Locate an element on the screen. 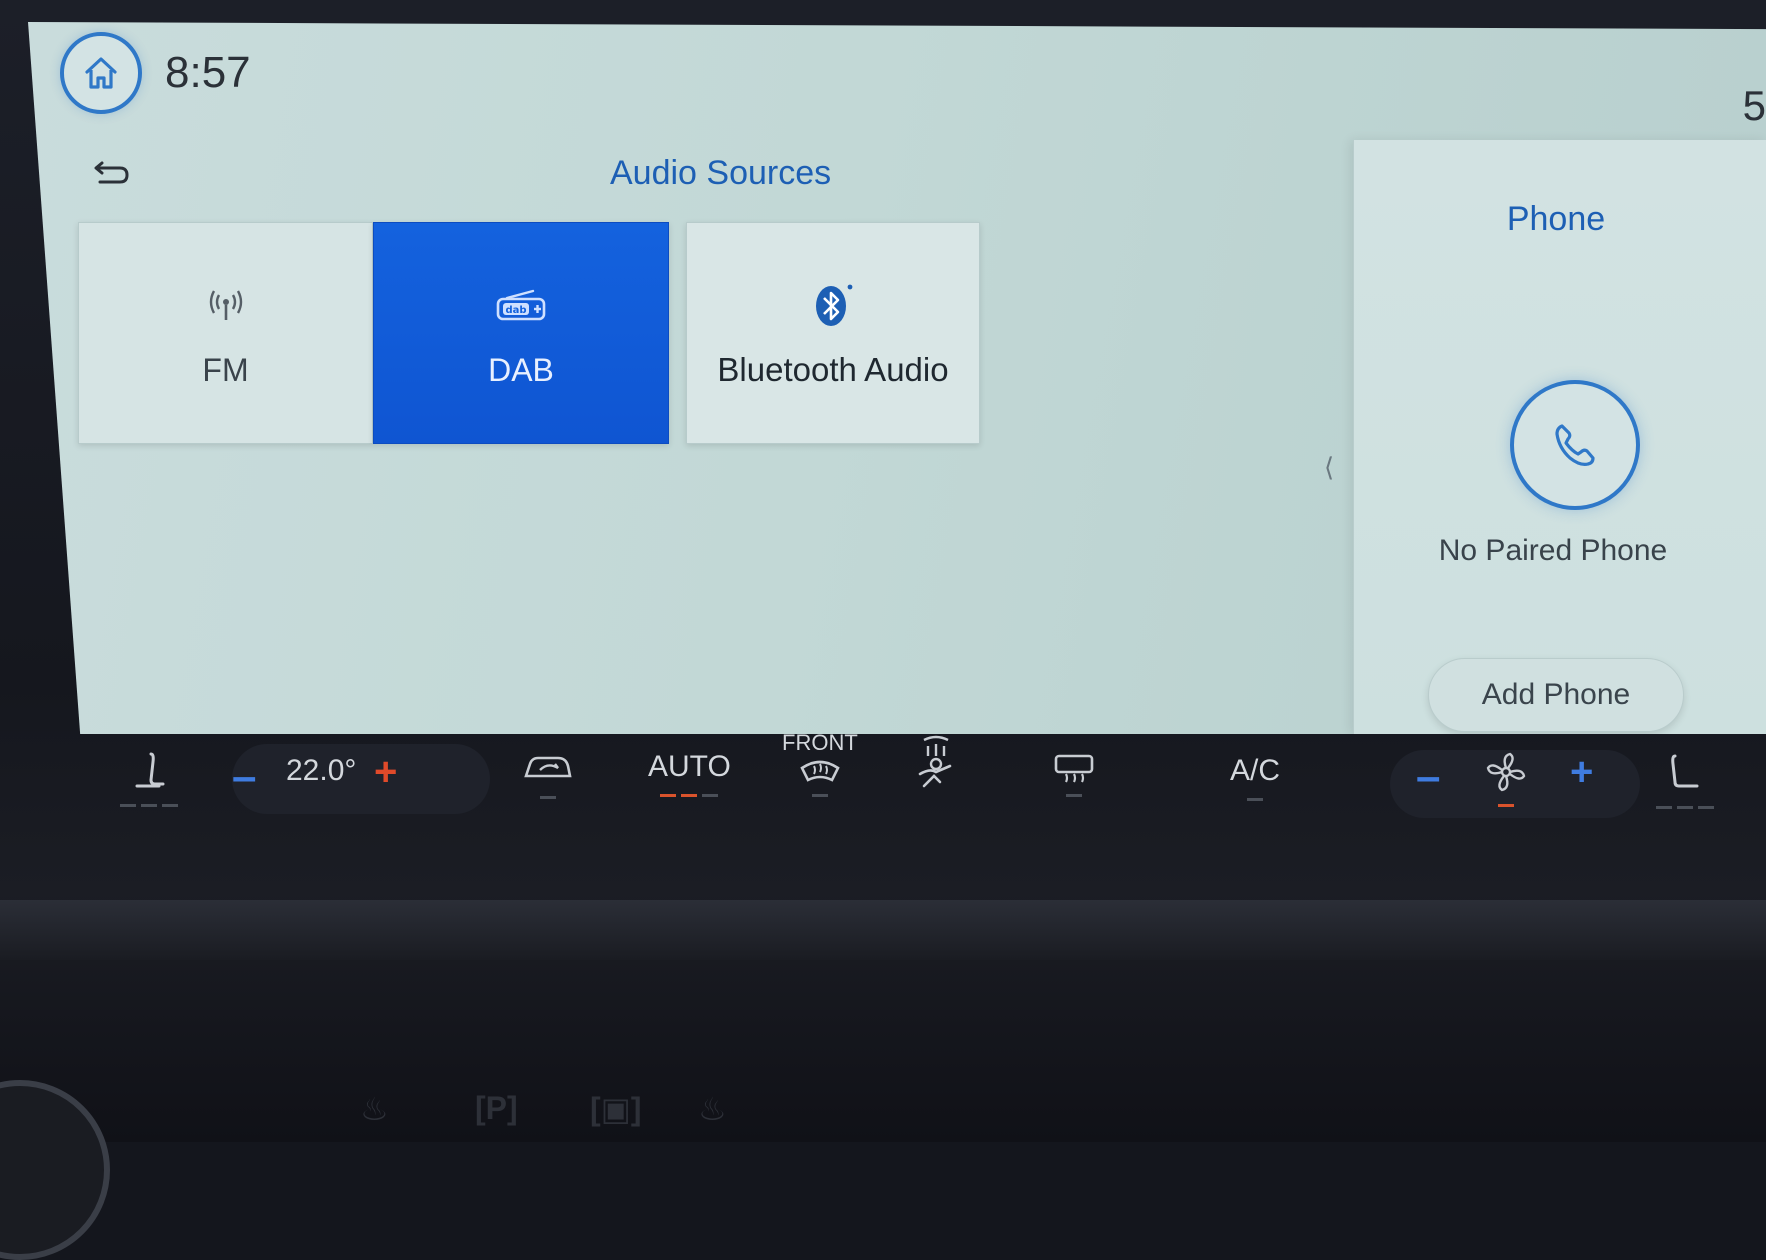 This screenshot has height=1260, width=1766. add-phone-button: Add Phone is located at coordinates (1556, 695).